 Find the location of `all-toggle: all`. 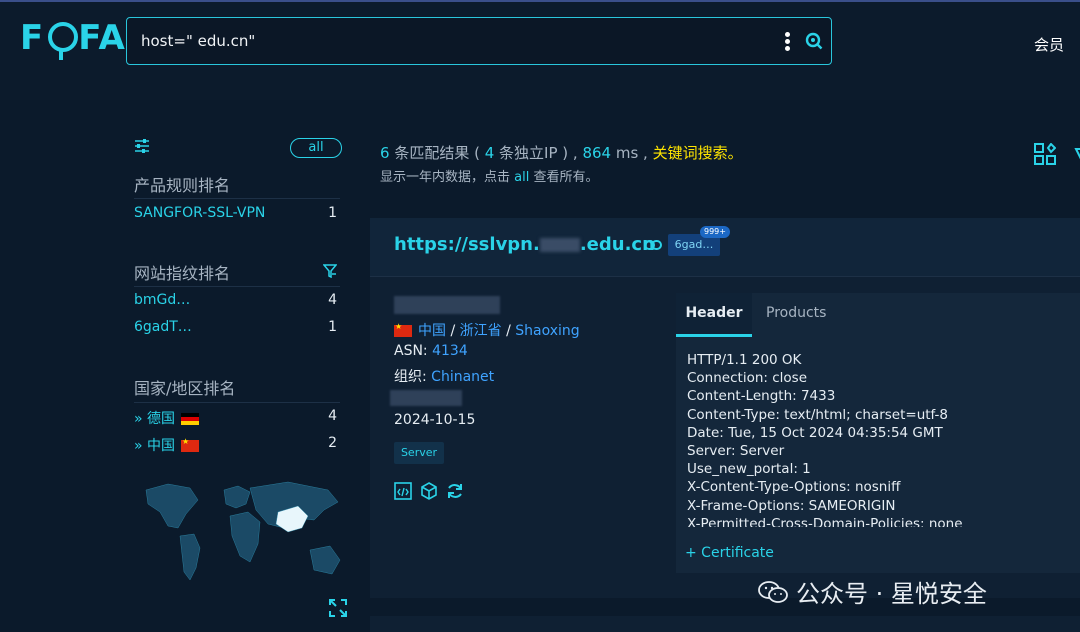

all-toggle: all is located at coordinates (316, 148).